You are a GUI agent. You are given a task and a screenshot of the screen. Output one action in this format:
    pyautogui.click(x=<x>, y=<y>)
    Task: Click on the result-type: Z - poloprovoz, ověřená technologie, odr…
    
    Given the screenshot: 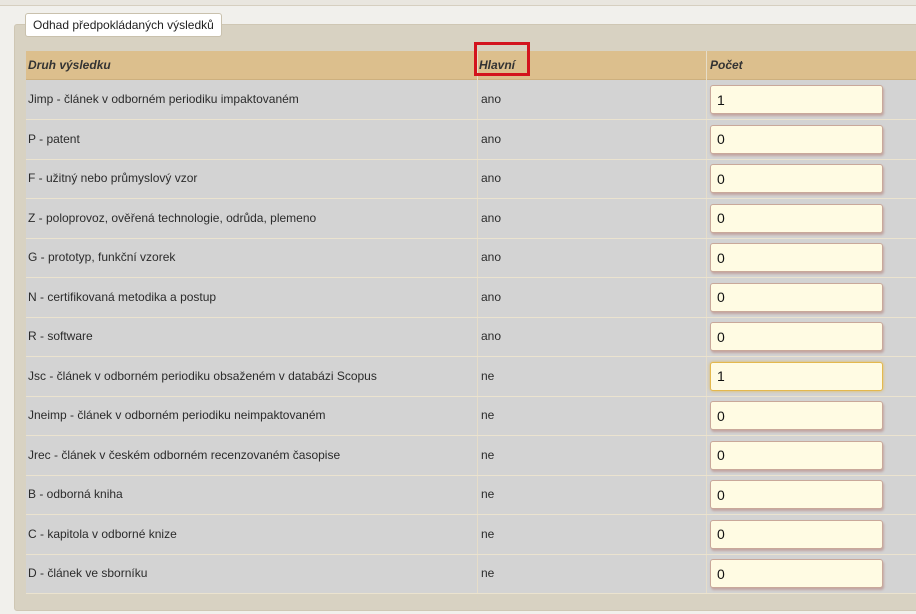 What is the action you would take?
    pyautogui.click(x=172, y=217)
    